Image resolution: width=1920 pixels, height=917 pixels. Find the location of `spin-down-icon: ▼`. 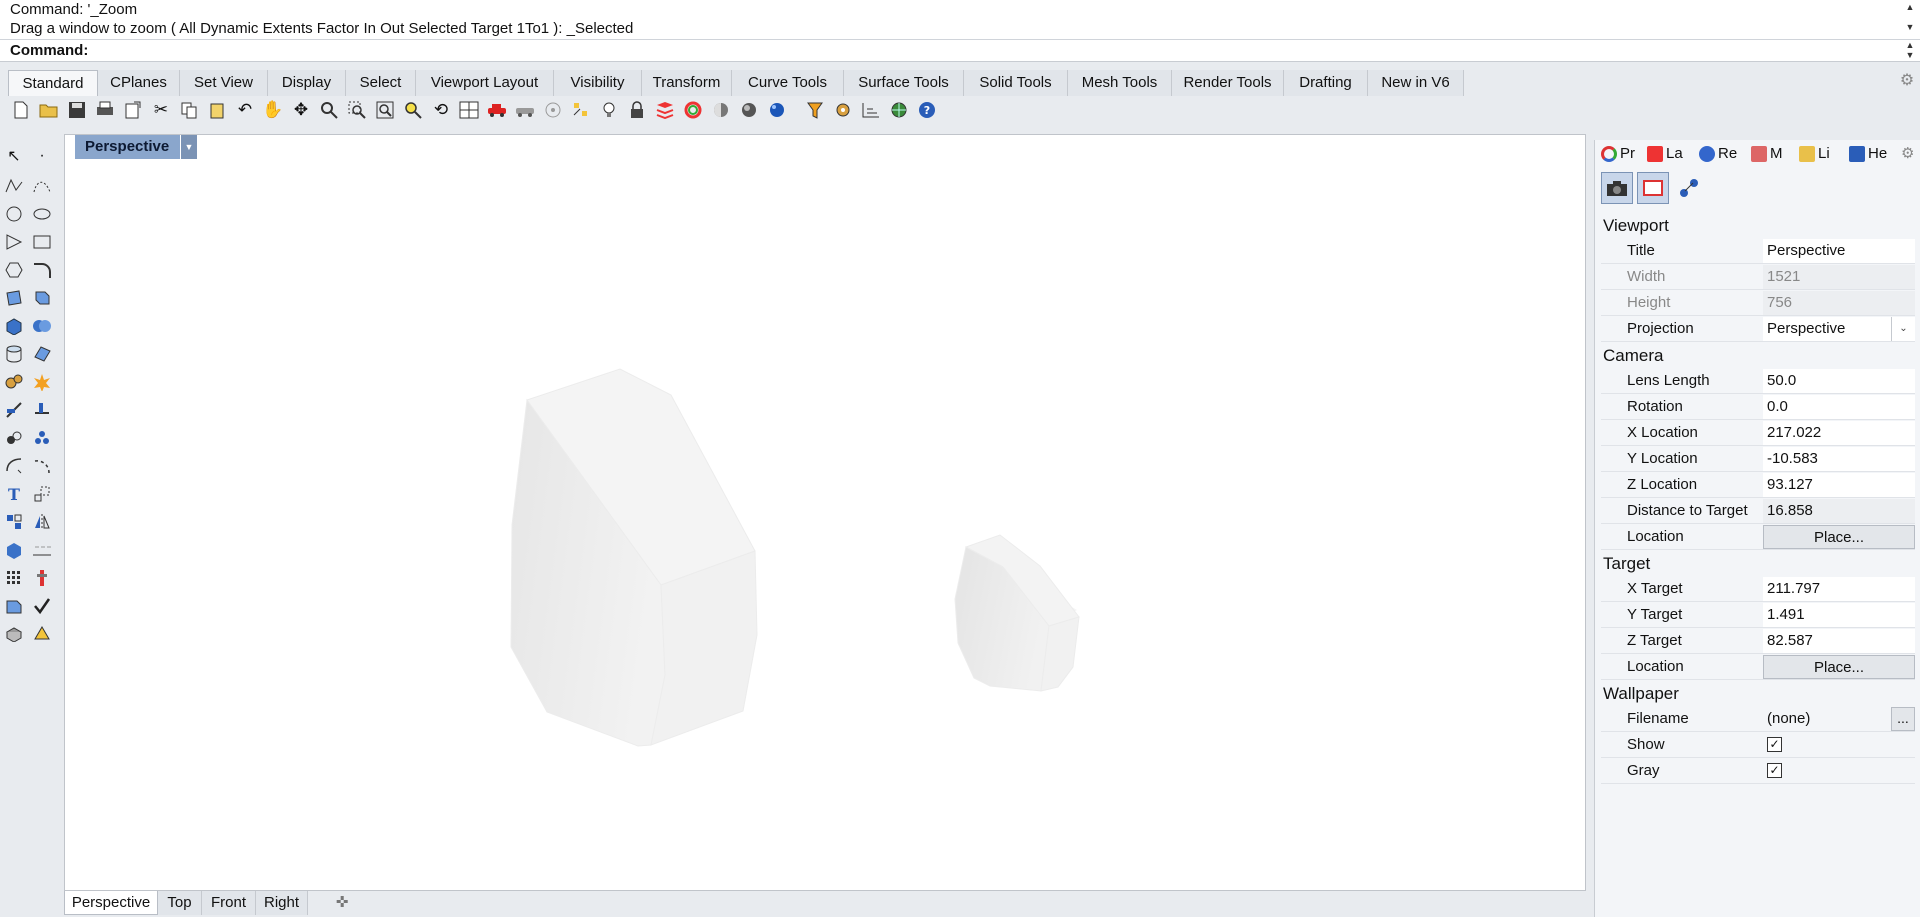

spin-down-icon: ▼ is located at coordinates (1910, 55).